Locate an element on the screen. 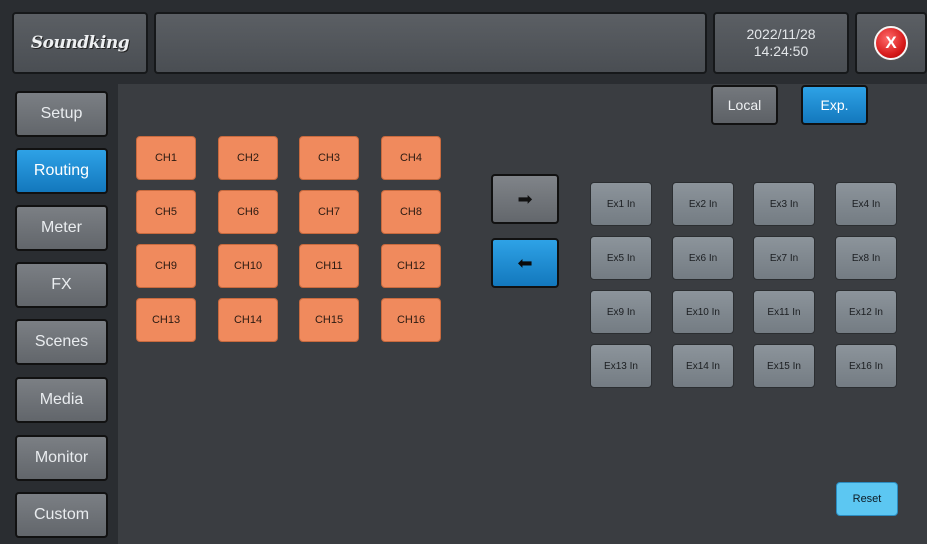 The width and height of the screenshot is (927, 544). ex-input-button-6: Ex6 In is located at coordinates (703, 258).